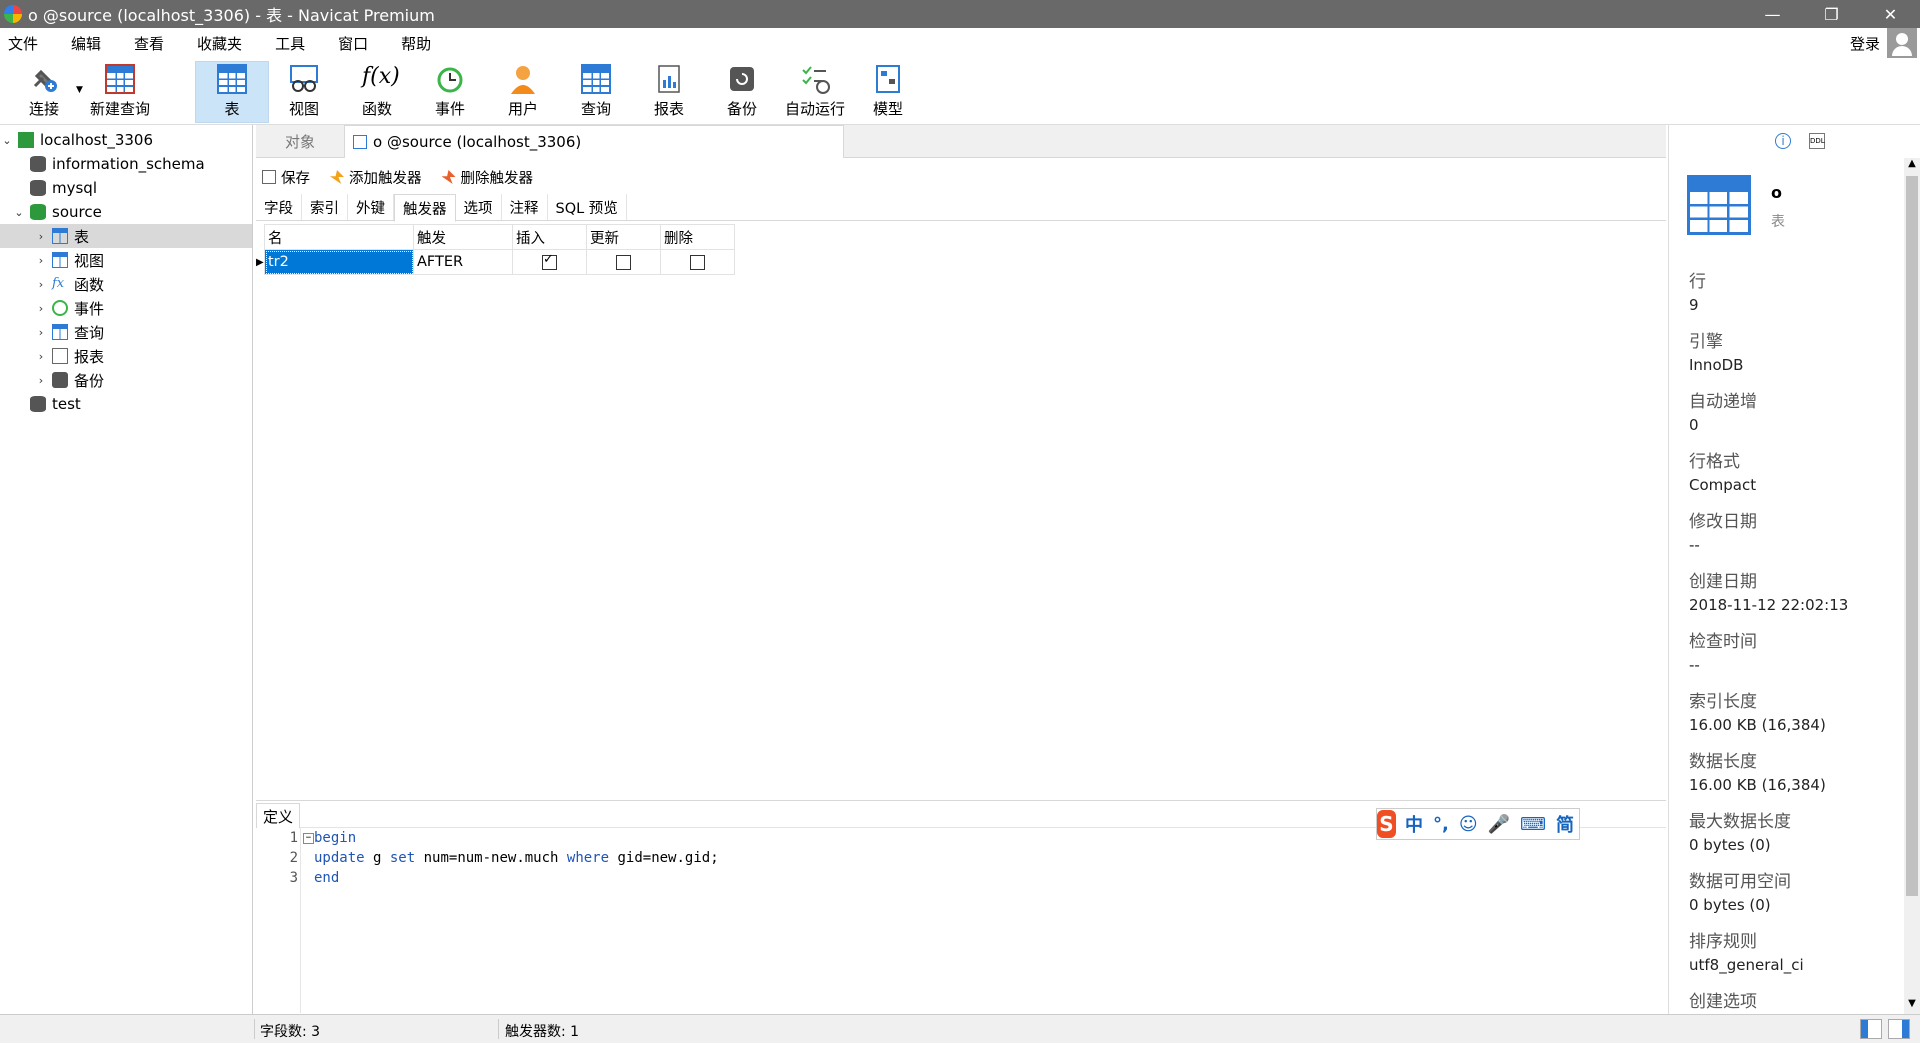 Image resolution: width=1920 pixels, height=1043 pixels. Describe the element at coordinates (623, 262) in the screenshot. I see `update-checkbox` at that location.